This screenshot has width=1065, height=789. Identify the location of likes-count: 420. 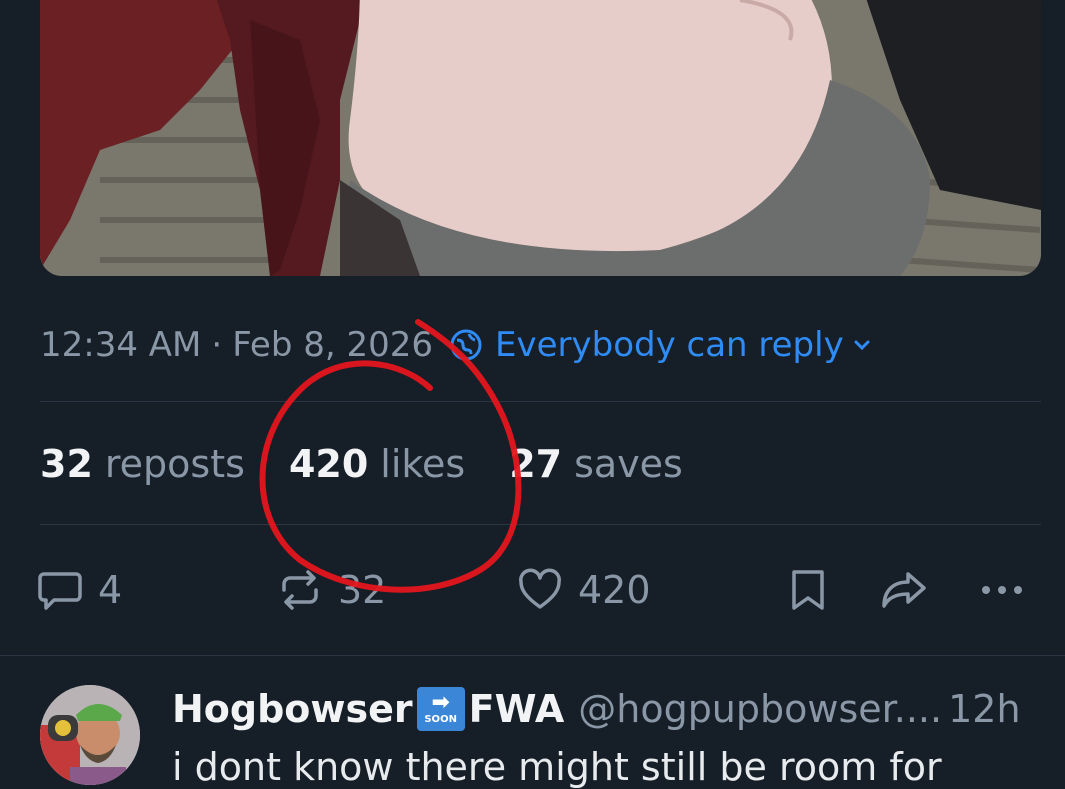
(328, 464).